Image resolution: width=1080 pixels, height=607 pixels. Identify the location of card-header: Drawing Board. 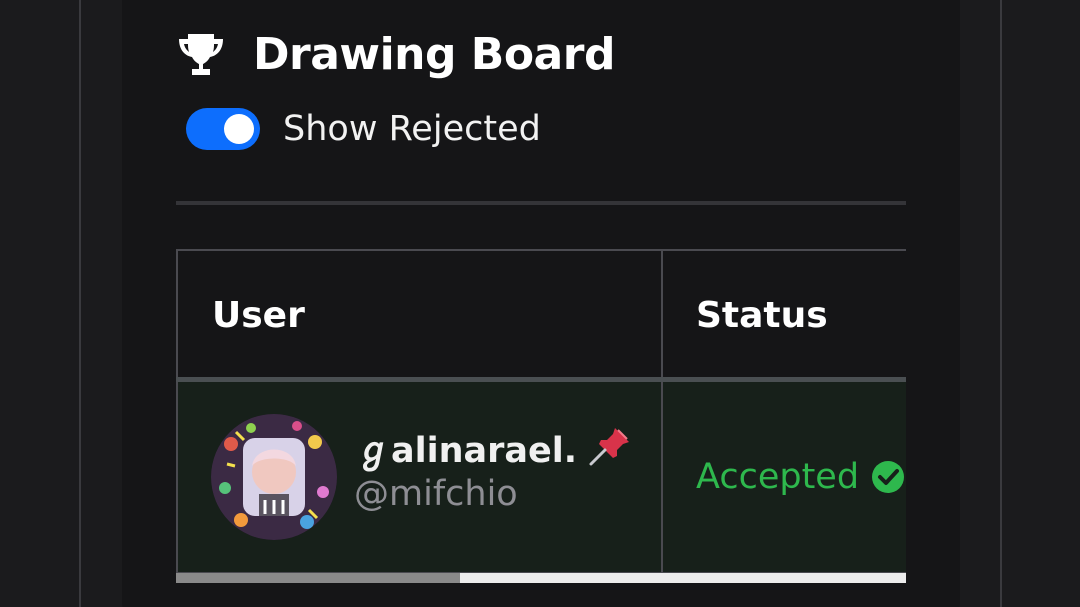
(395, 54).